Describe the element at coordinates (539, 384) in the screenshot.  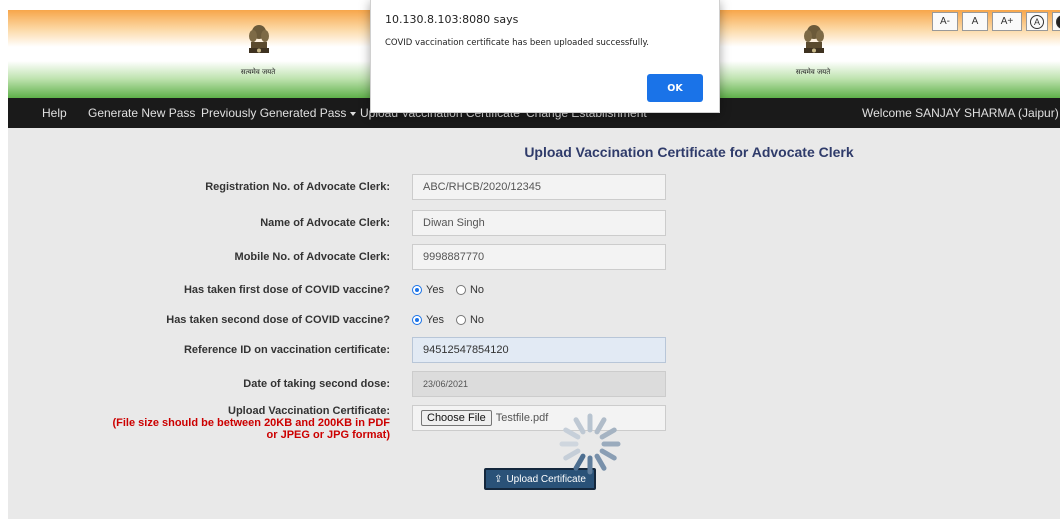
I see `second-dose-date-field: 23/06/2021` at that location.